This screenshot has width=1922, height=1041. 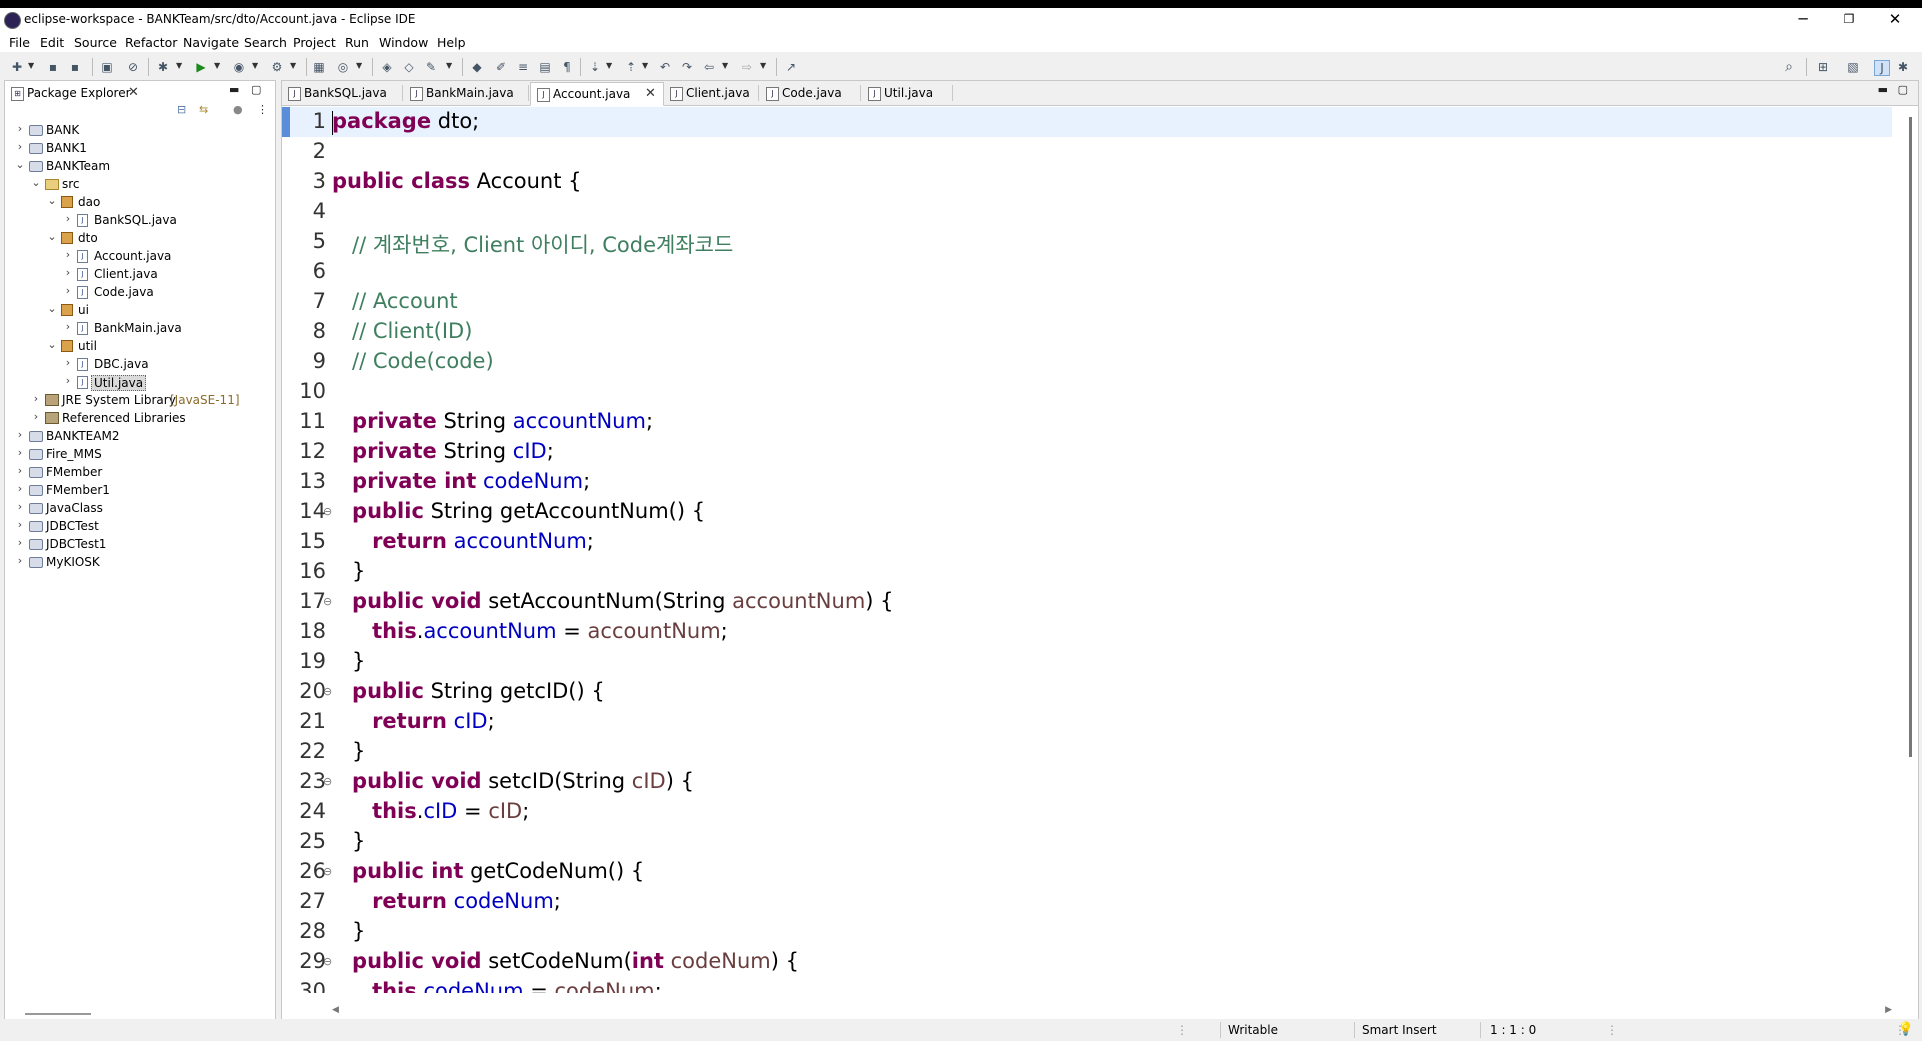 I want to click on menu-refactor: Refactor, so click(x=151, y=42).